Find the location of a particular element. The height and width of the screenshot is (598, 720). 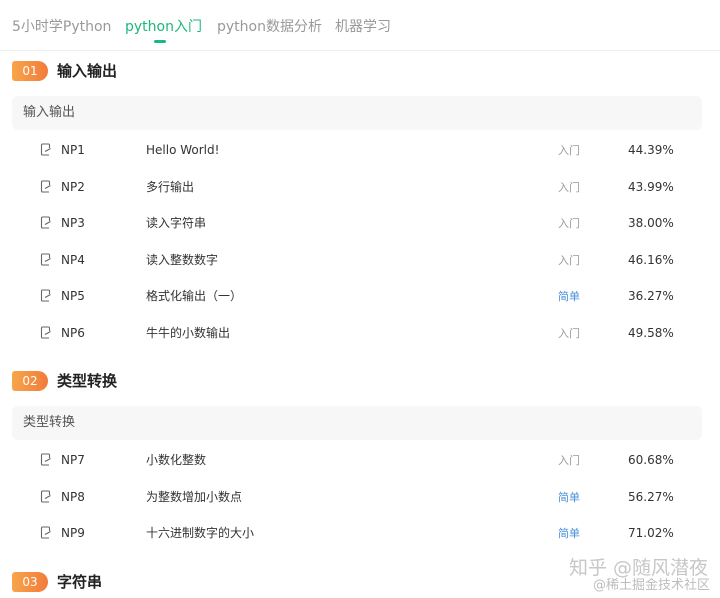

course-tabs: 5小时学Python python入门 python数据分析 机器学习 is located at coordinates (360, 25).